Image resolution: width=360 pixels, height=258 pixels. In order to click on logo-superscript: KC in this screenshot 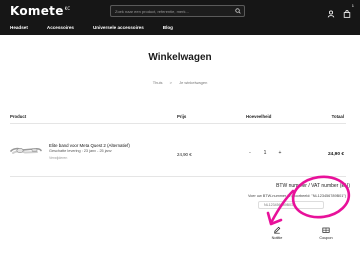, I will do `click(67, 8)`.